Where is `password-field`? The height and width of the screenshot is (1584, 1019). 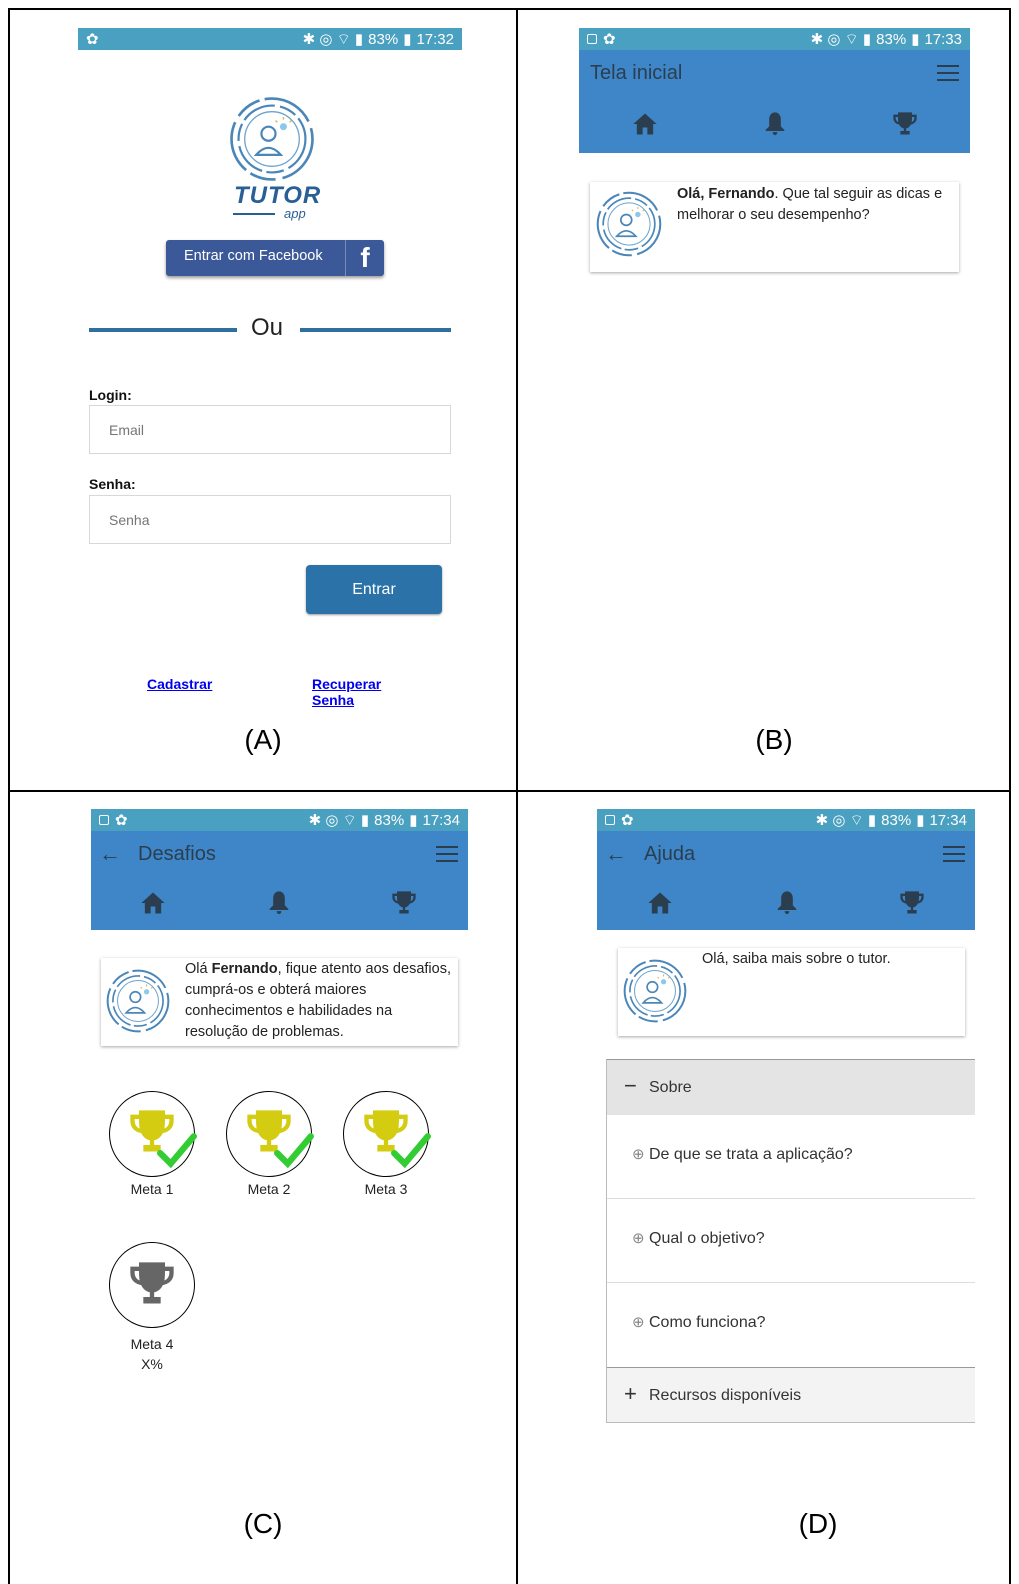 password-field is located at coordinates (270, 519).